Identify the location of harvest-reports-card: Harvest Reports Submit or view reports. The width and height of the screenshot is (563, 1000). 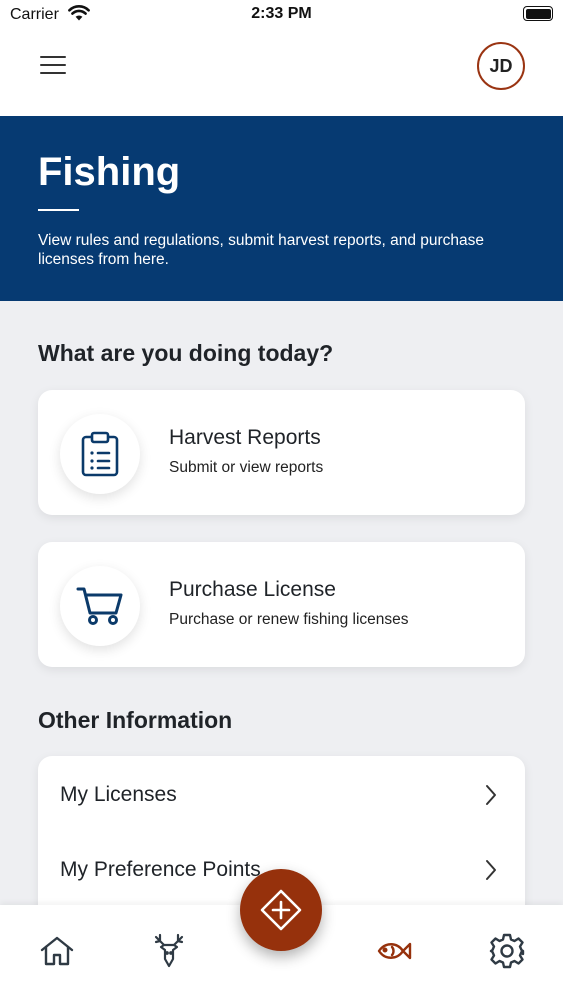
(281, 452).